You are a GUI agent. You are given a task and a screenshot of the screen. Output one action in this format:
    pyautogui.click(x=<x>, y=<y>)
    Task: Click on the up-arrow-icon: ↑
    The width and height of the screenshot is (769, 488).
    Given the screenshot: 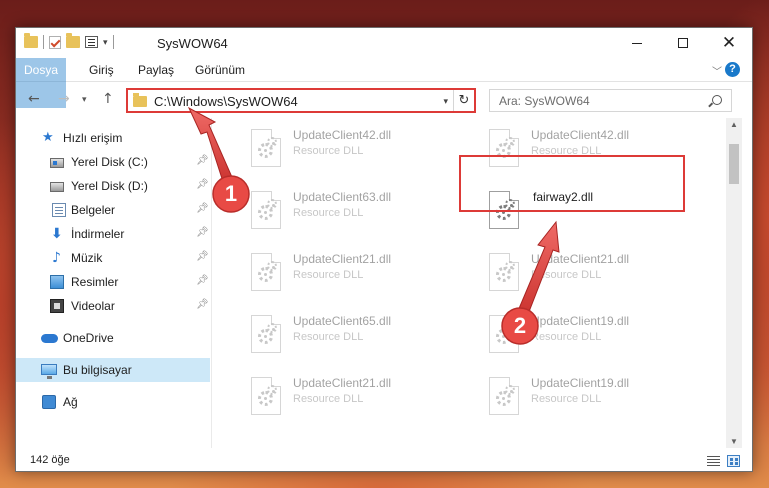 What is the action you would take?
    pyautogui.click(x=108, y=99)
    